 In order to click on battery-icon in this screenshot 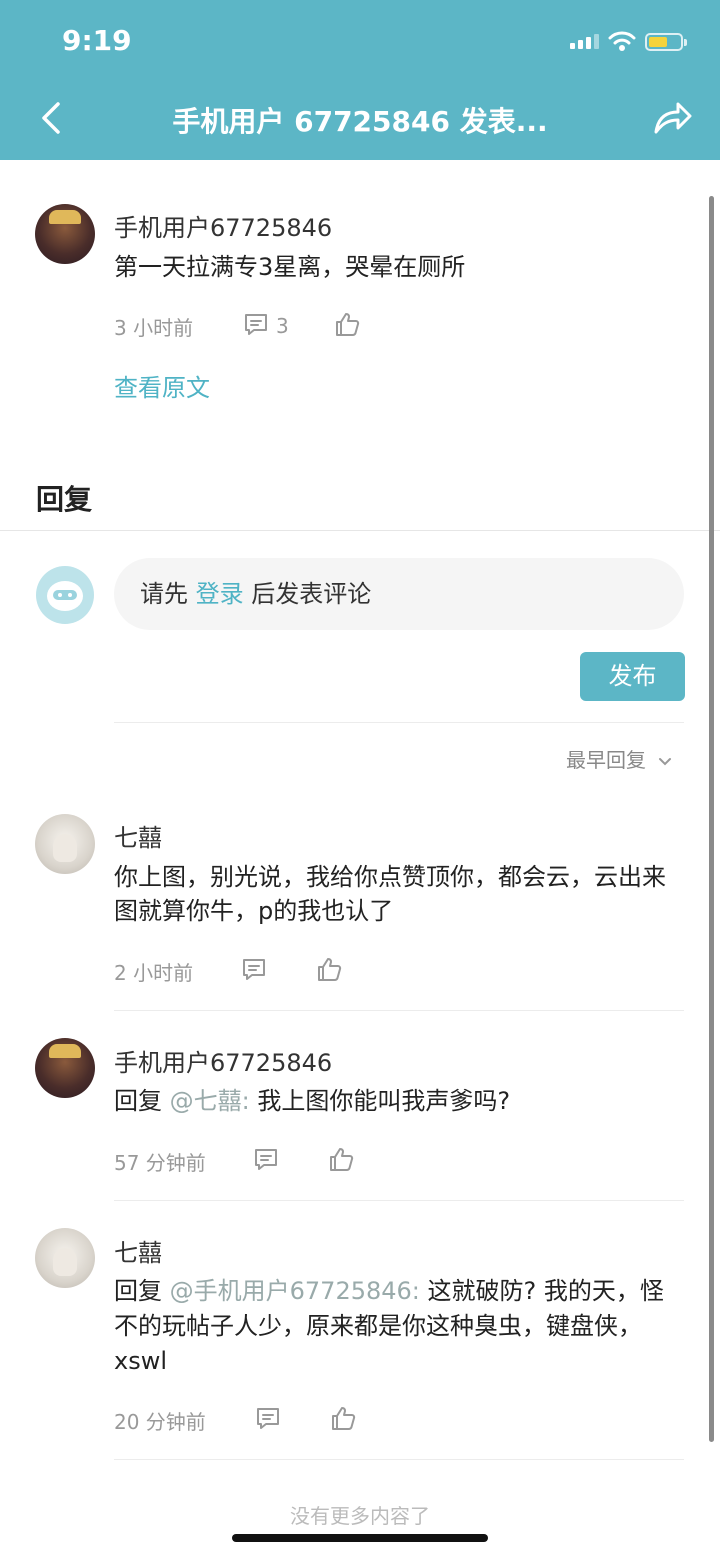, I will do `click(666, 42)`.